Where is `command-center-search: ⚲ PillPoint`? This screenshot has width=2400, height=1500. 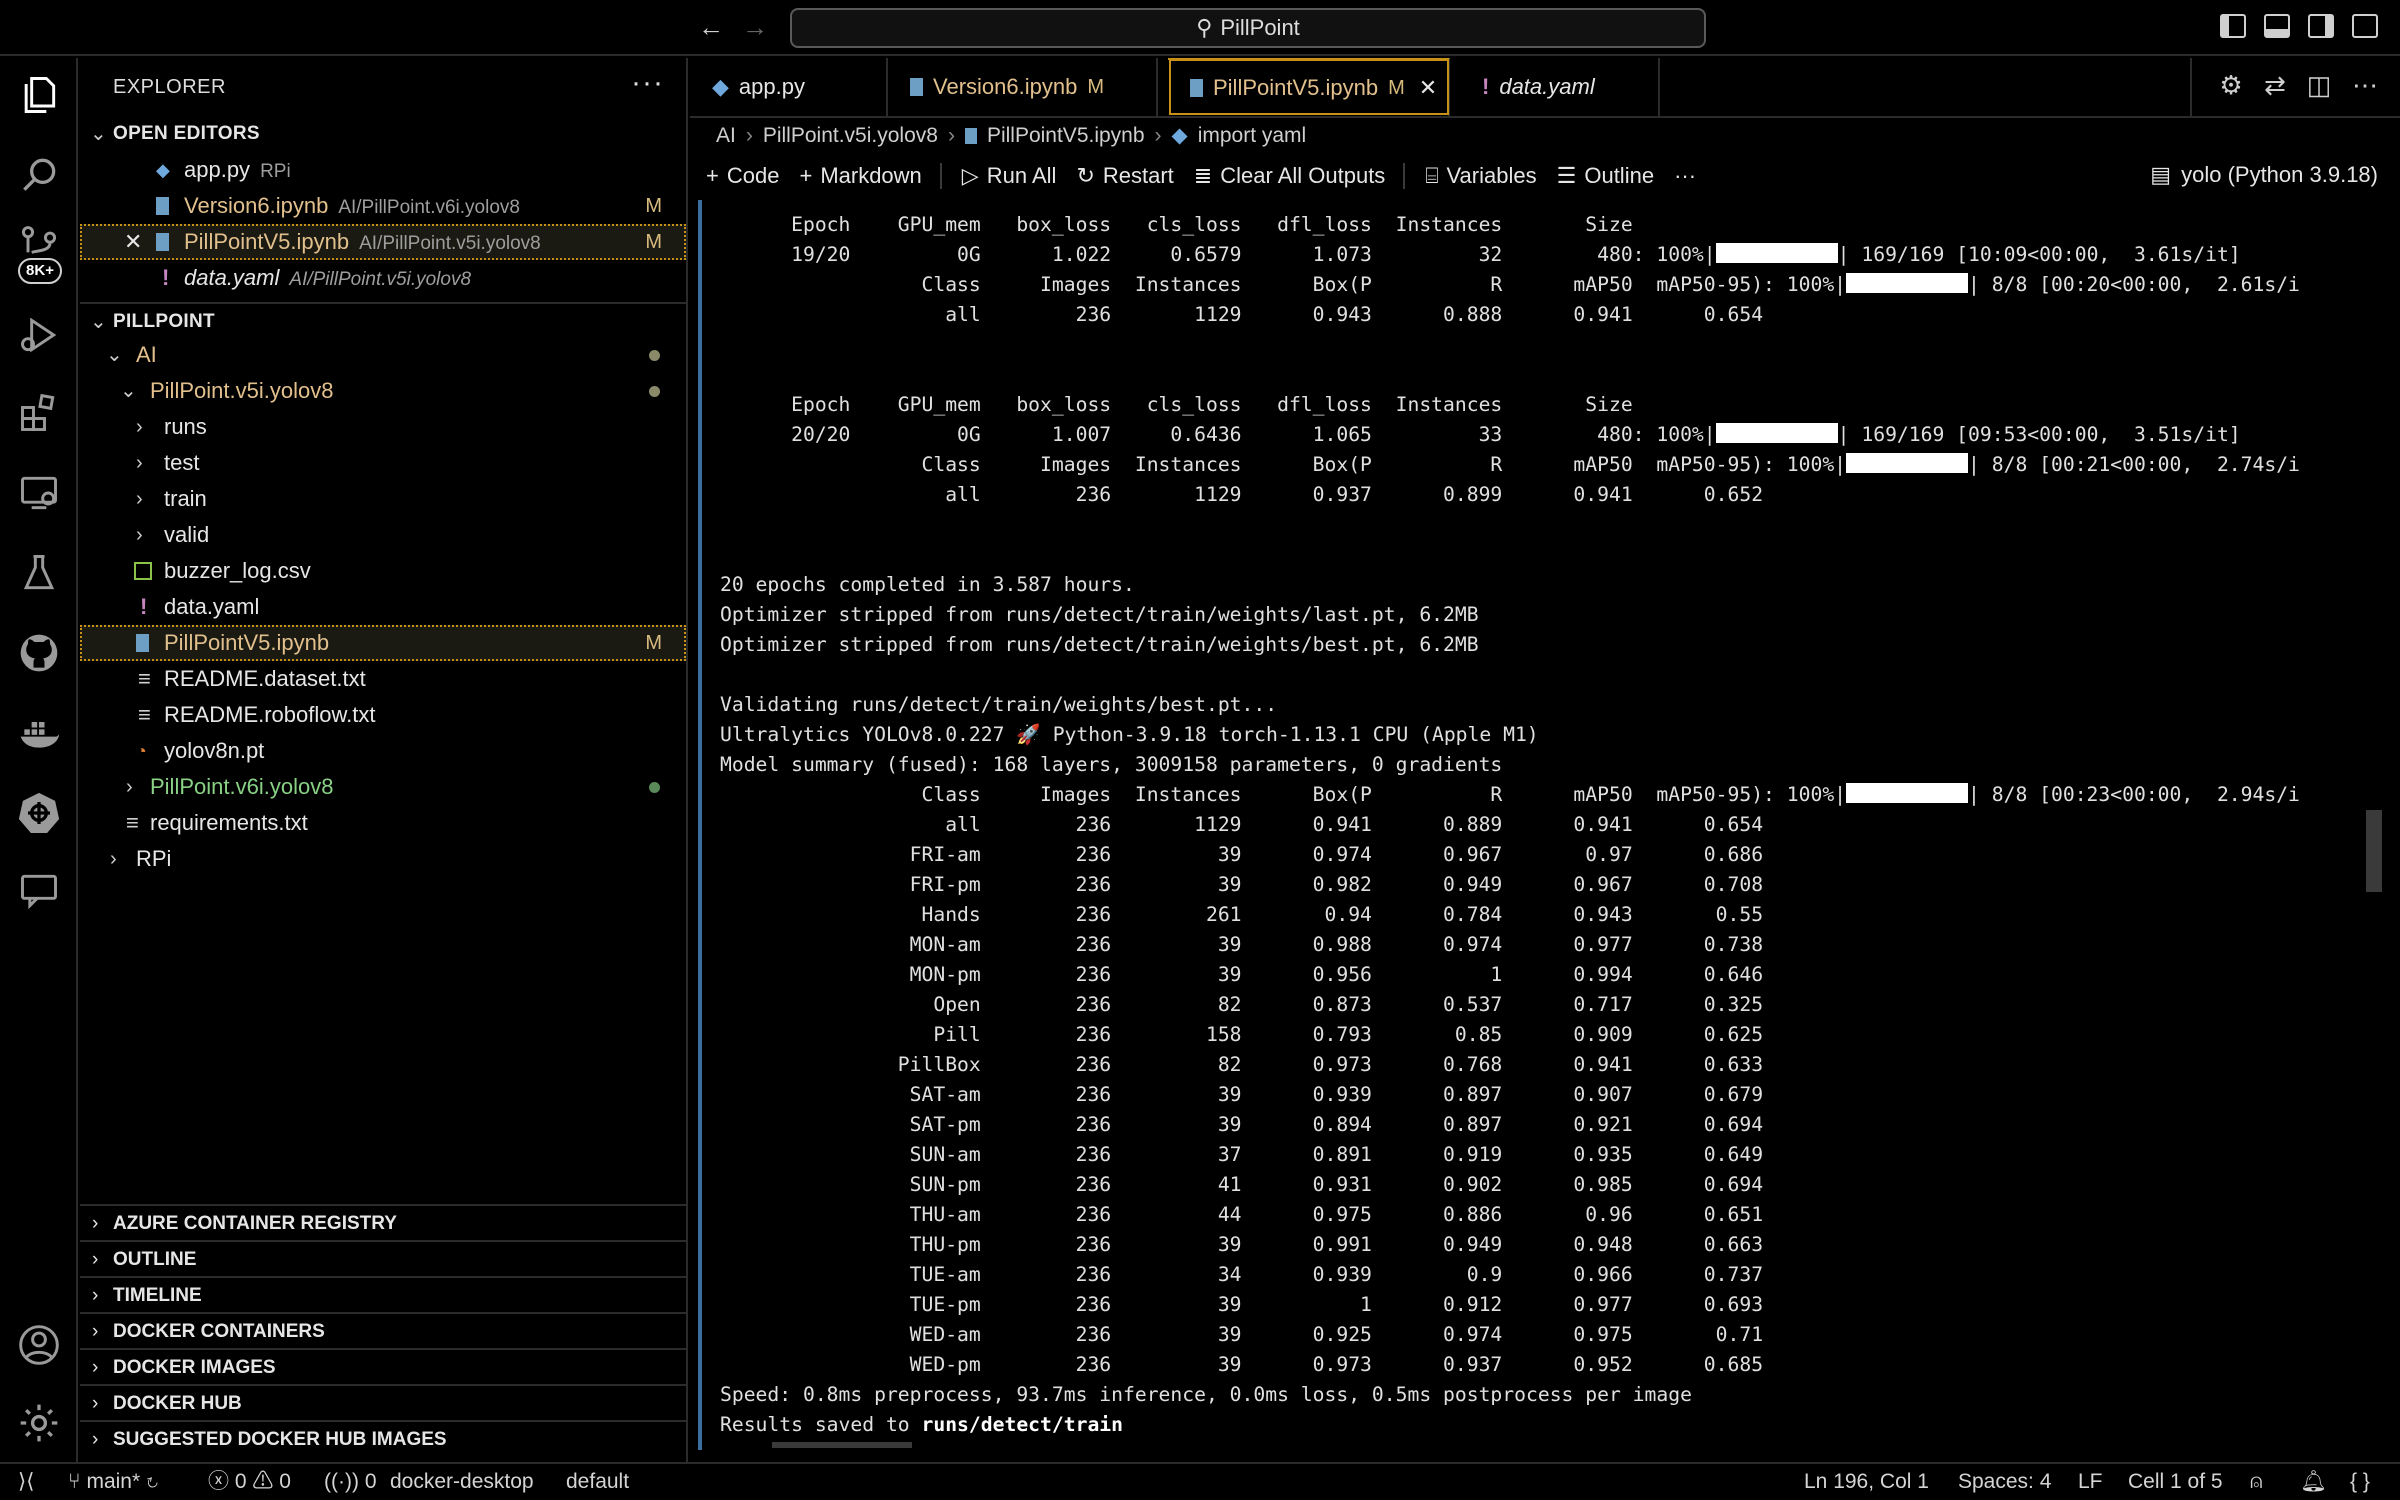 command-center-search: ⚲ PillPoint is located at coordinates (1248, 28).